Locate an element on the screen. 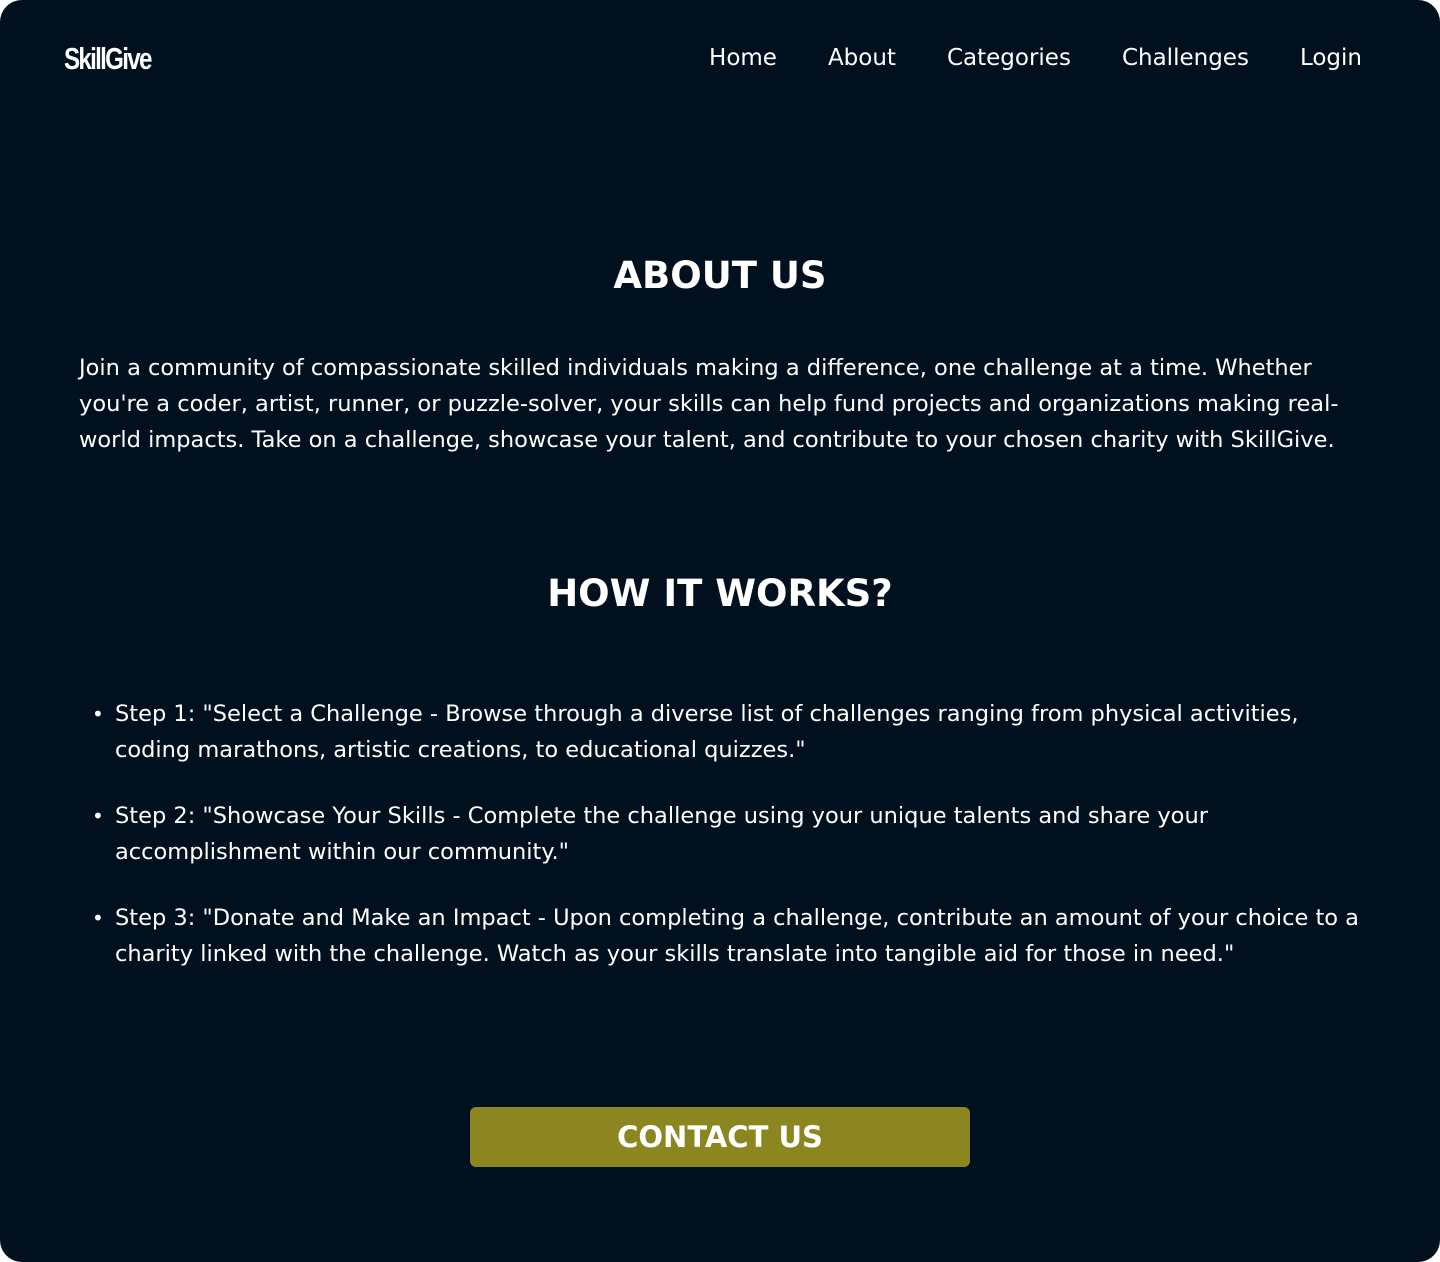 This screenshot has height=1262, width=1440. how-it-works-heading: HOW IT WORKS? is located at coordinates (720, 593).